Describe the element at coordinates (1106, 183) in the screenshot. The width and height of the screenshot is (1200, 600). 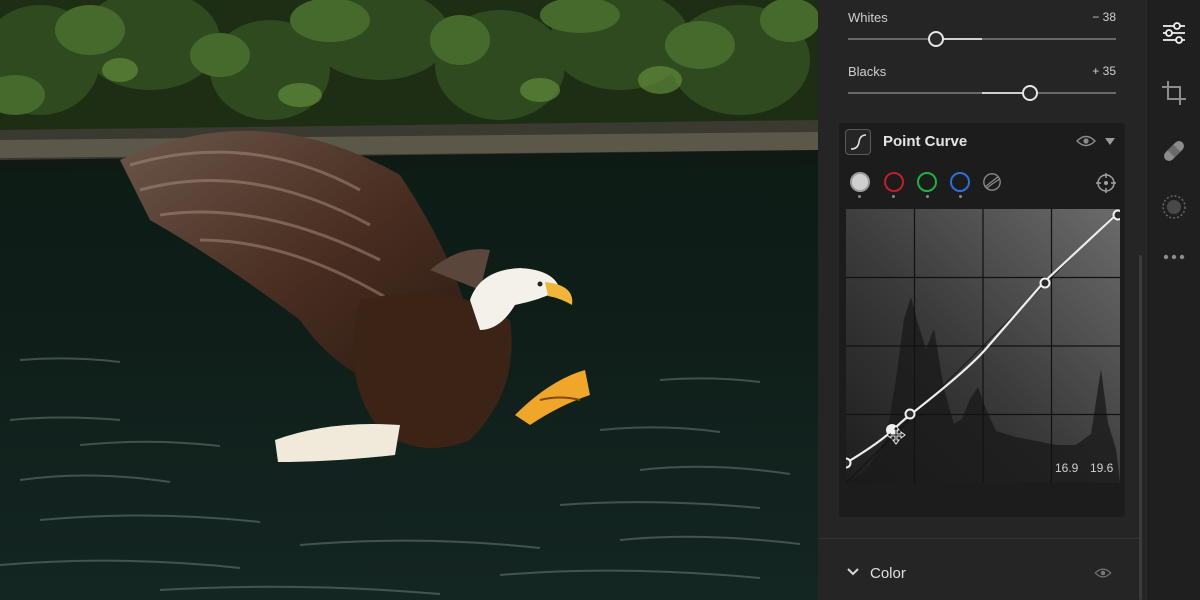
I see `target-adjustment-icon` at that location.